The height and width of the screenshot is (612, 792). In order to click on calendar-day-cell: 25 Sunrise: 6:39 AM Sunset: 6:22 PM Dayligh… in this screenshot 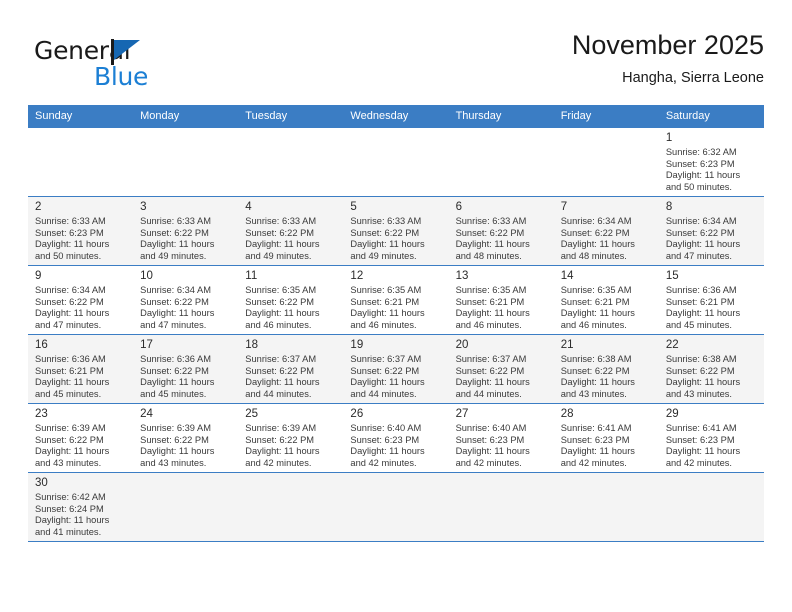, I will do `click(291, 438)`.